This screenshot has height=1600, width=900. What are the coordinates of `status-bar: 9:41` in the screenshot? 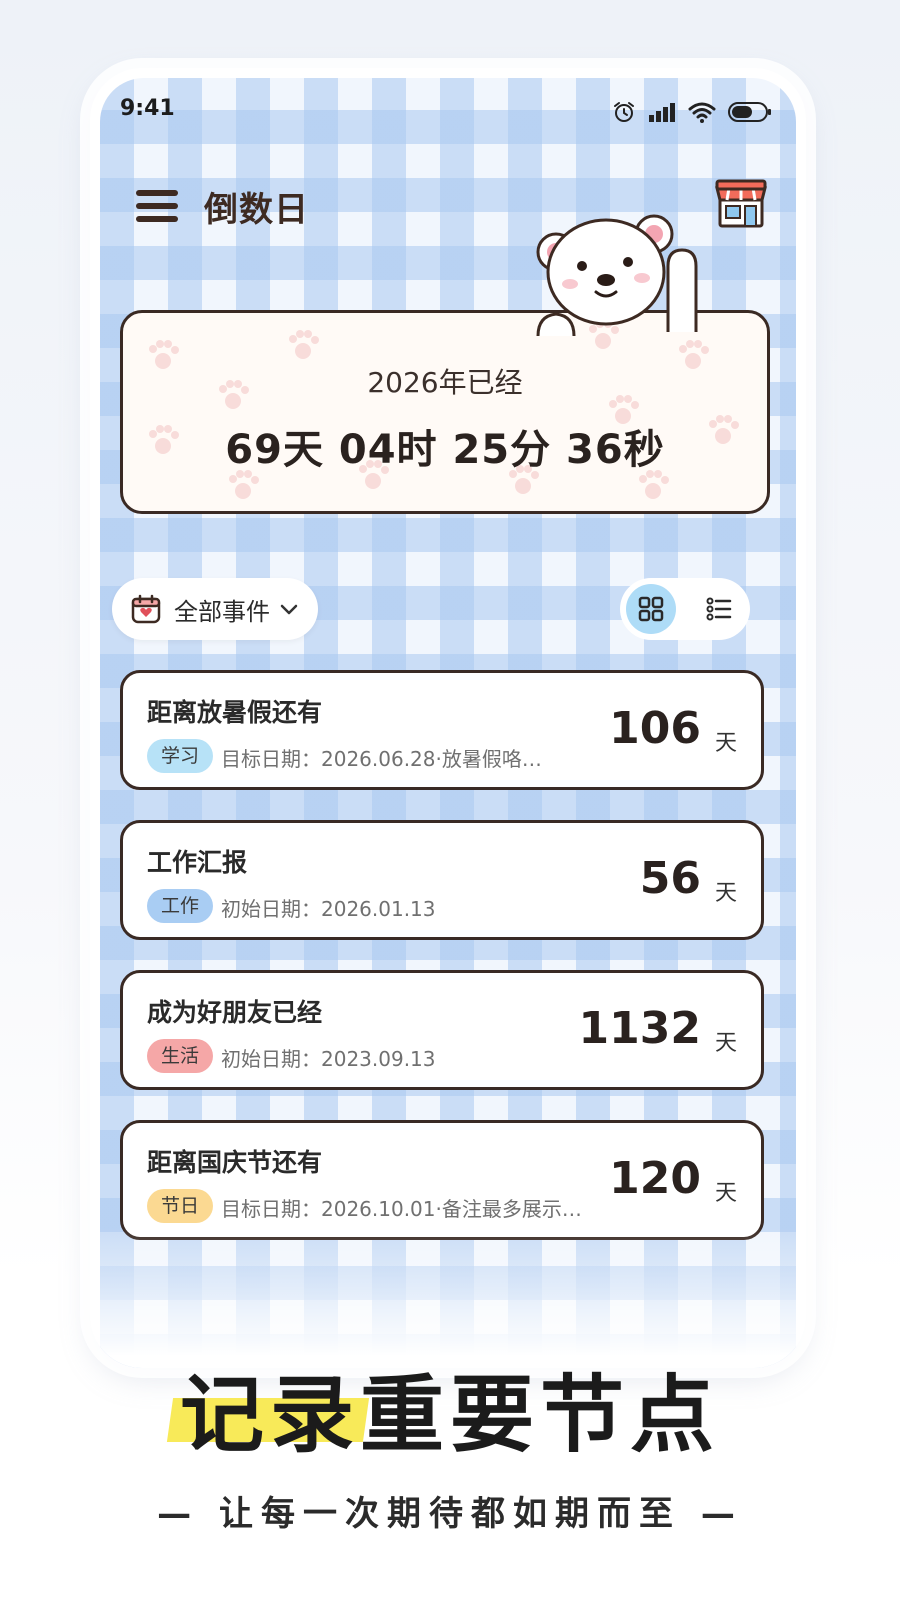 It's located at (448, 111).